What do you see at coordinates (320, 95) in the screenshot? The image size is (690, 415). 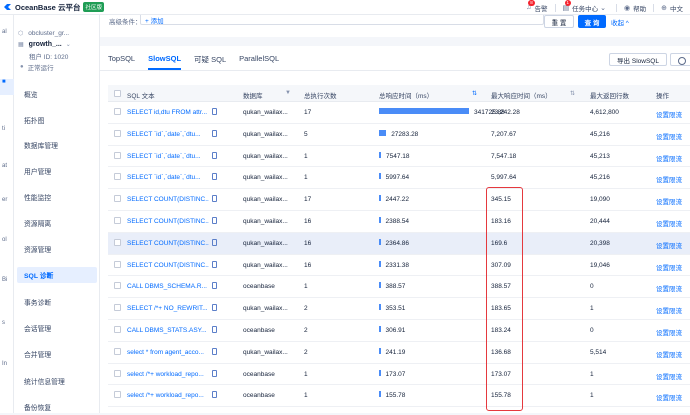 I see `header-exec-count: 总执行次数` at bounding box center [320, 95].